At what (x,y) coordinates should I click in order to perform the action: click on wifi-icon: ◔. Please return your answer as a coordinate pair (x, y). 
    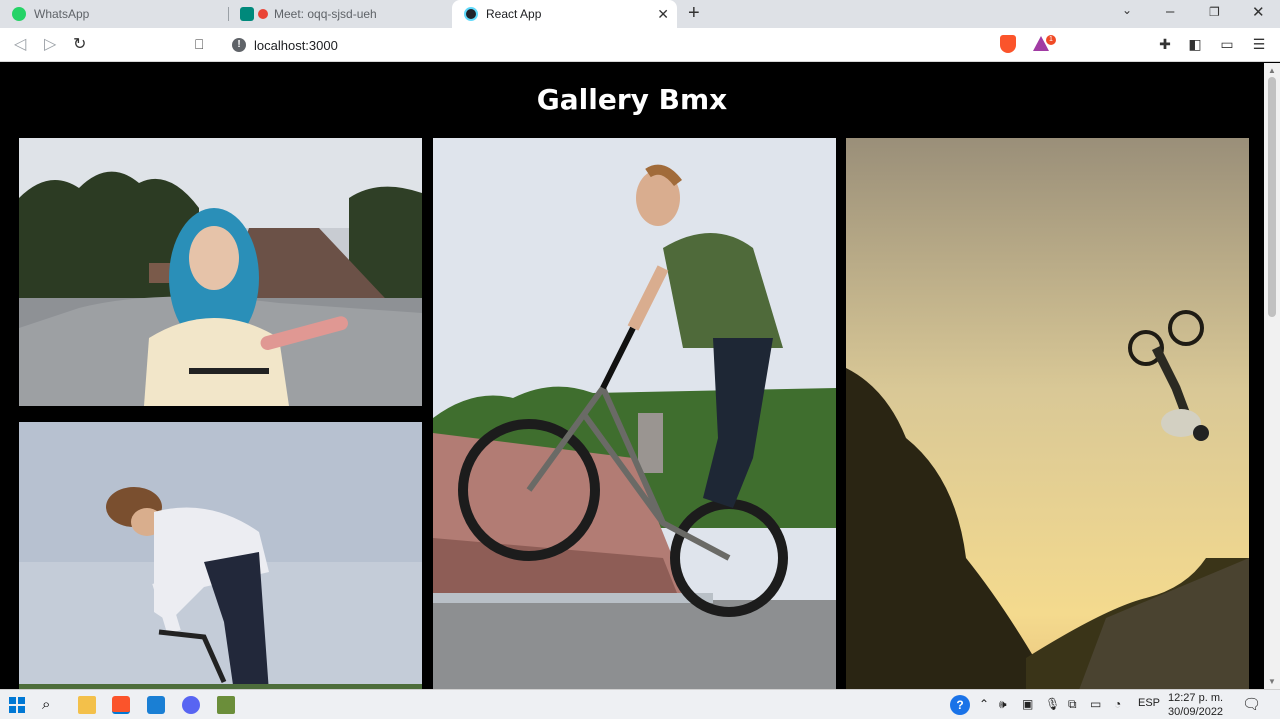
    Looking at the image, I should click on (1117, 704).